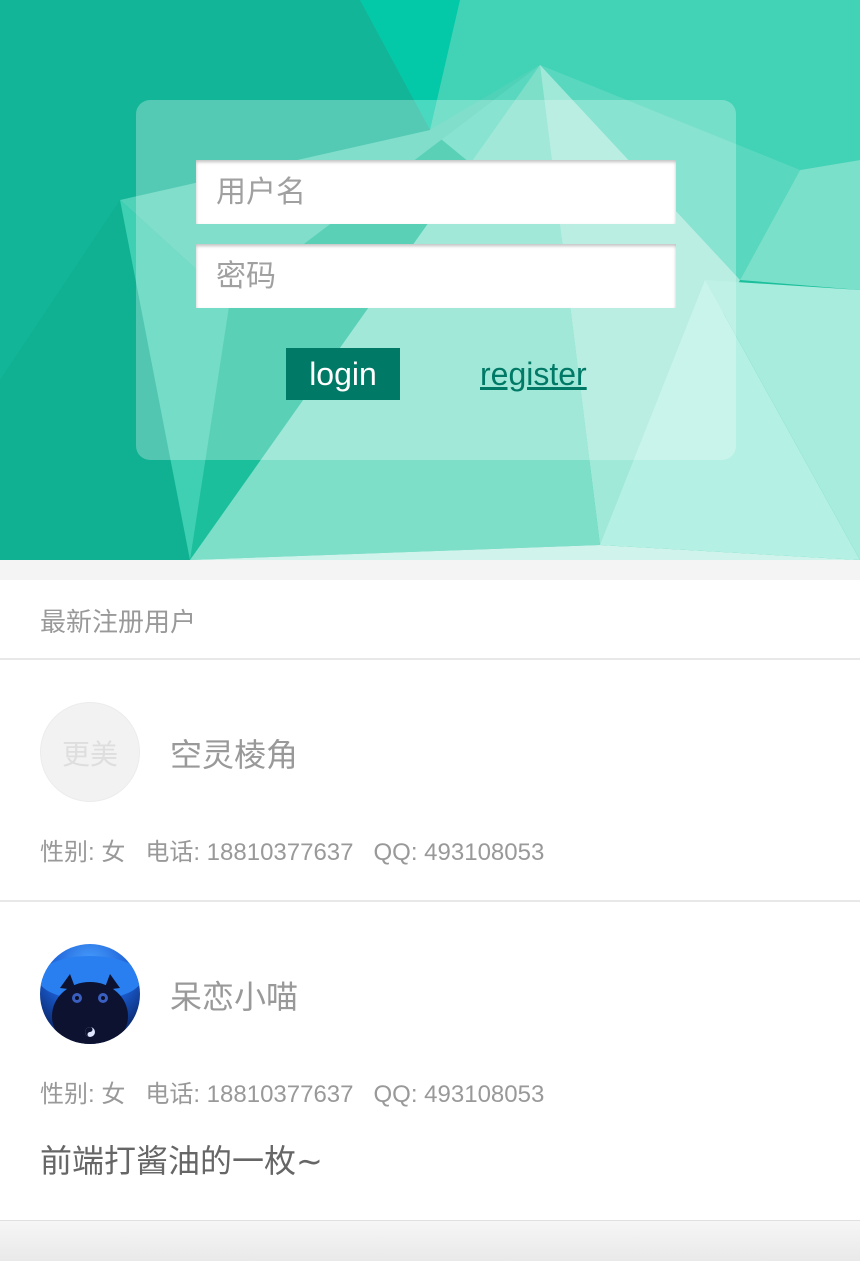 This screenshot has width=860, height=1261. What do you see at coordinates (436, 192) in the screenshot?
I see `username-input` at bounding box center [436, 192].